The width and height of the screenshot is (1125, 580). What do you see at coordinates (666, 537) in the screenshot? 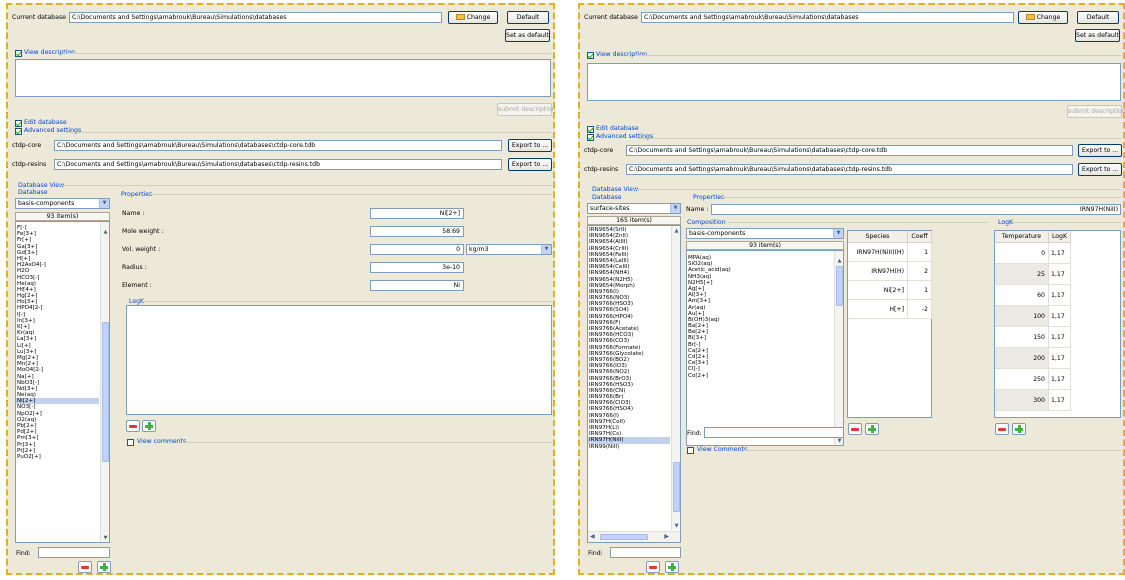
I see `scroll-right-icon: ▶` at bounding box center [666, 537].